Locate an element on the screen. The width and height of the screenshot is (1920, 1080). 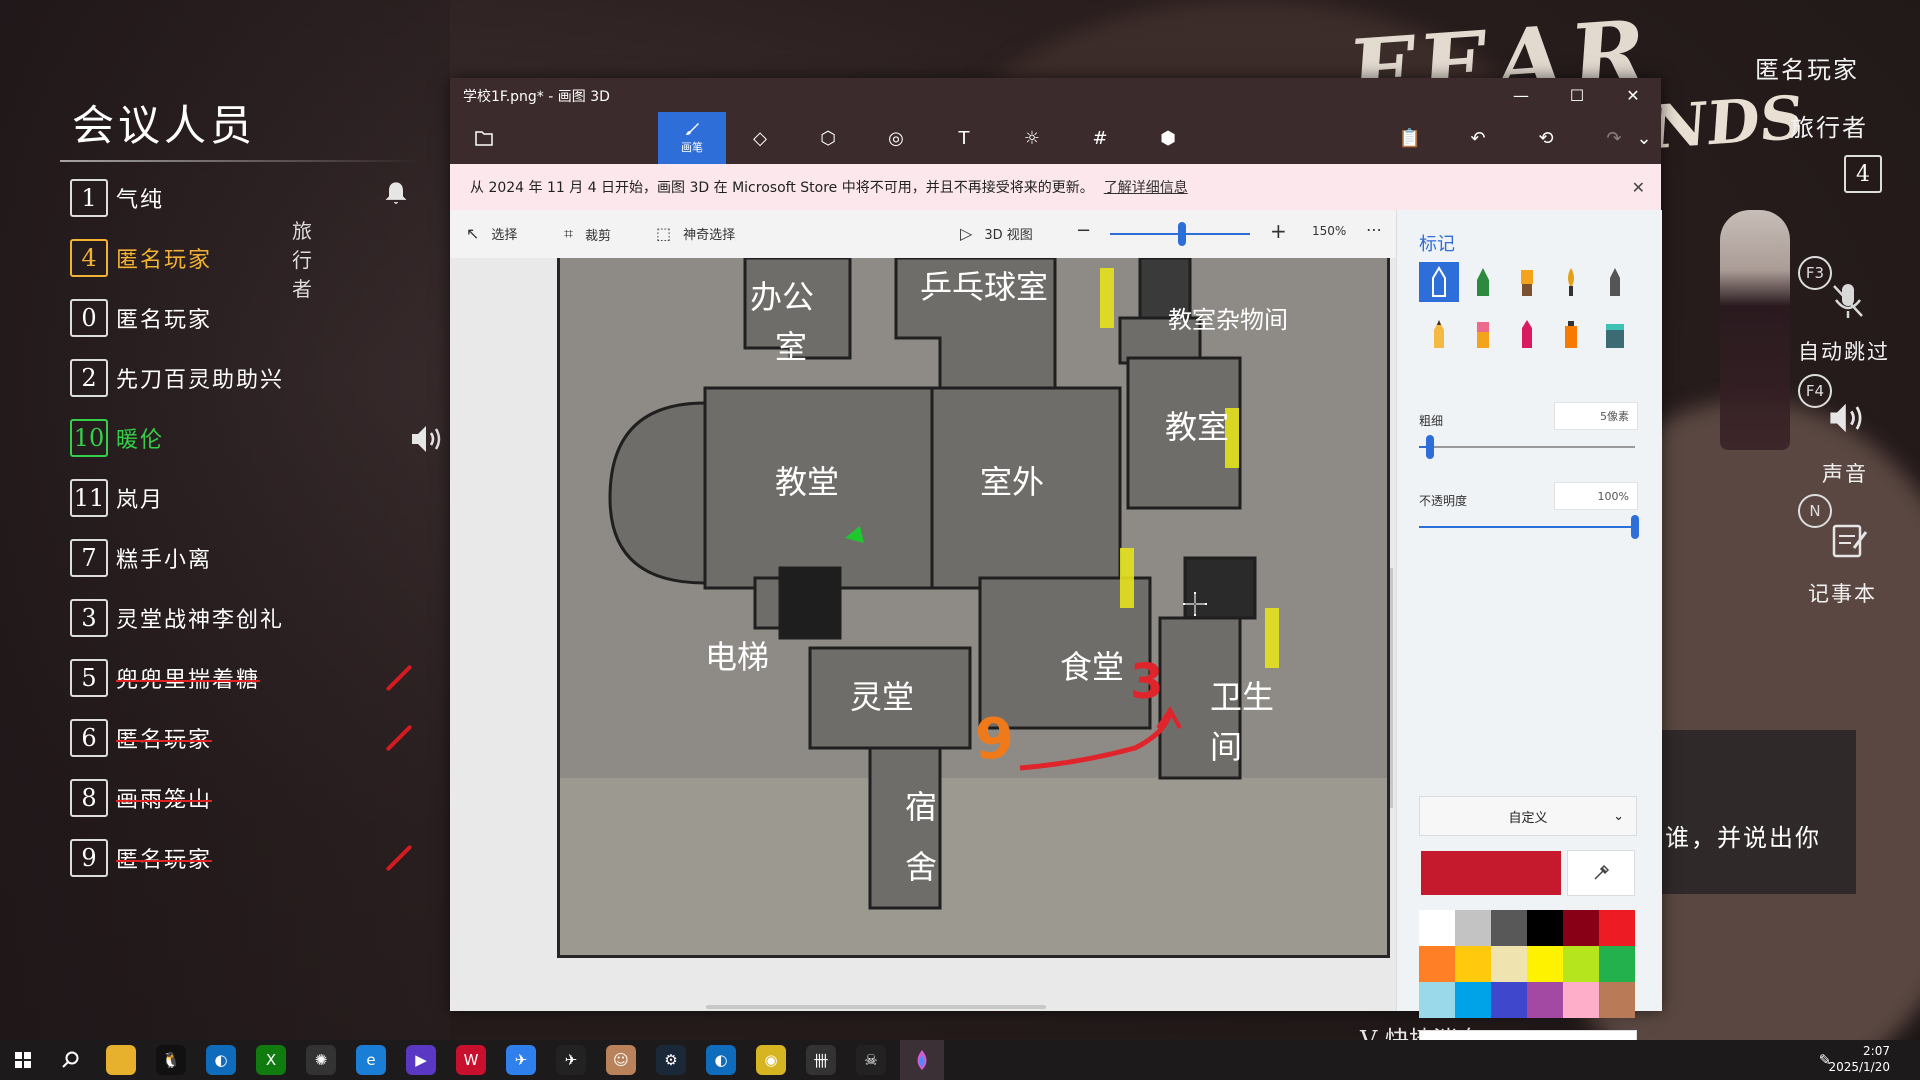
pencil-brush is located at coordinates (1439, 334).